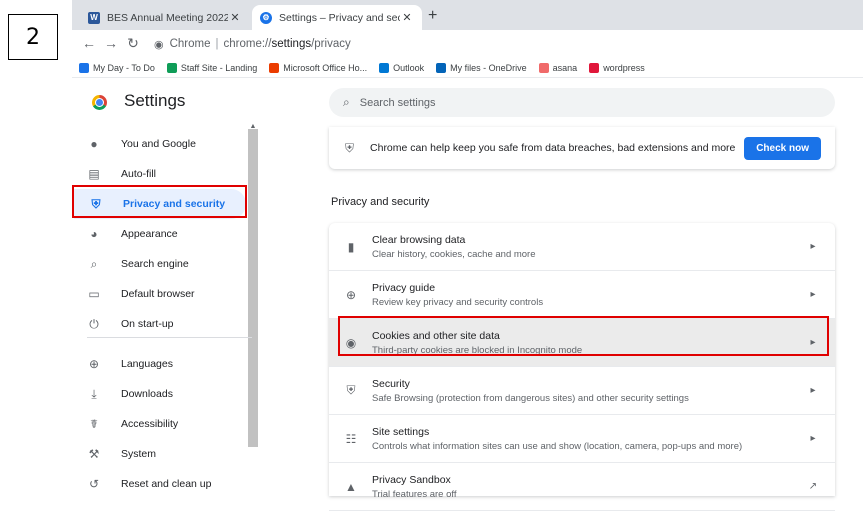 The width and height of the screenshot is (863, 511). What do you see at coordinates (291, 44) in the screenshot?
I see `address-page: settings` at bounding box center [291, 44].